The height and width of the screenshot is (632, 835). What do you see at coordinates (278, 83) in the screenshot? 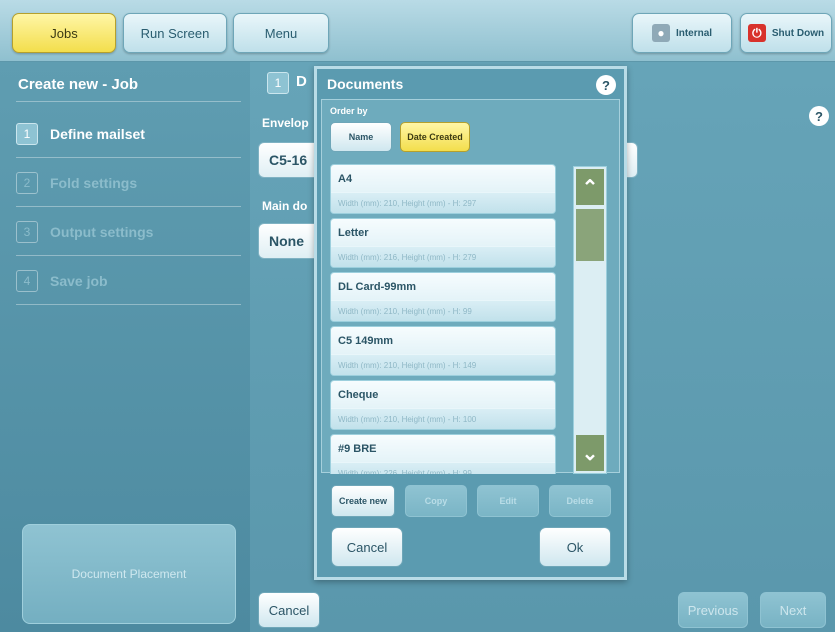
I see `main-step-number: 1` at bounding box center [278, 83].